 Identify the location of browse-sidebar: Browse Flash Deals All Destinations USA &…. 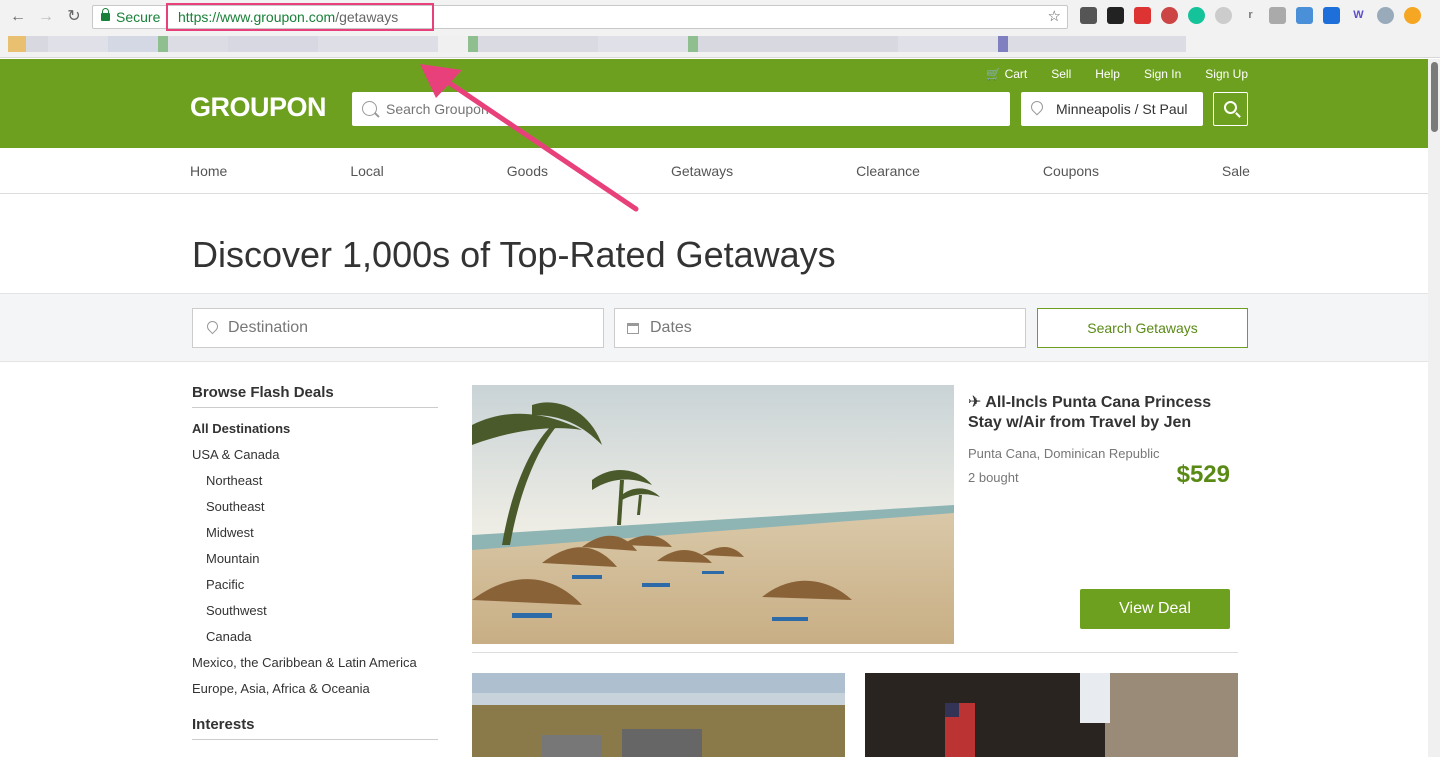
(315, 562).